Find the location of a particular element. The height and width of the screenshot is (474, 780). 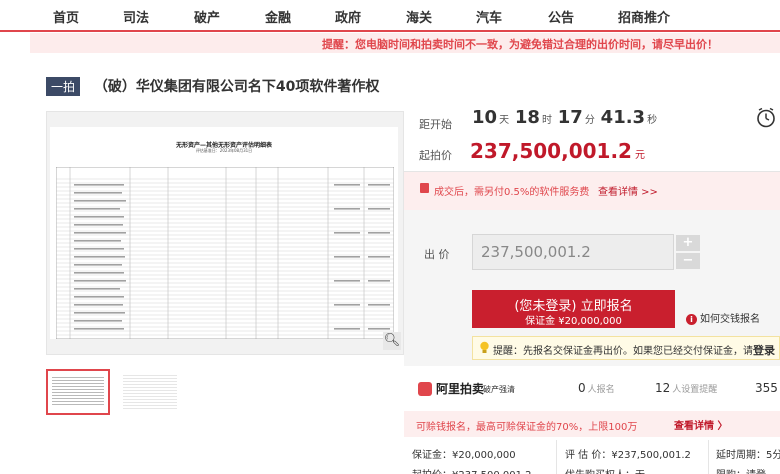

countdown-minutes: 17 is located at coordinates (570, 117).